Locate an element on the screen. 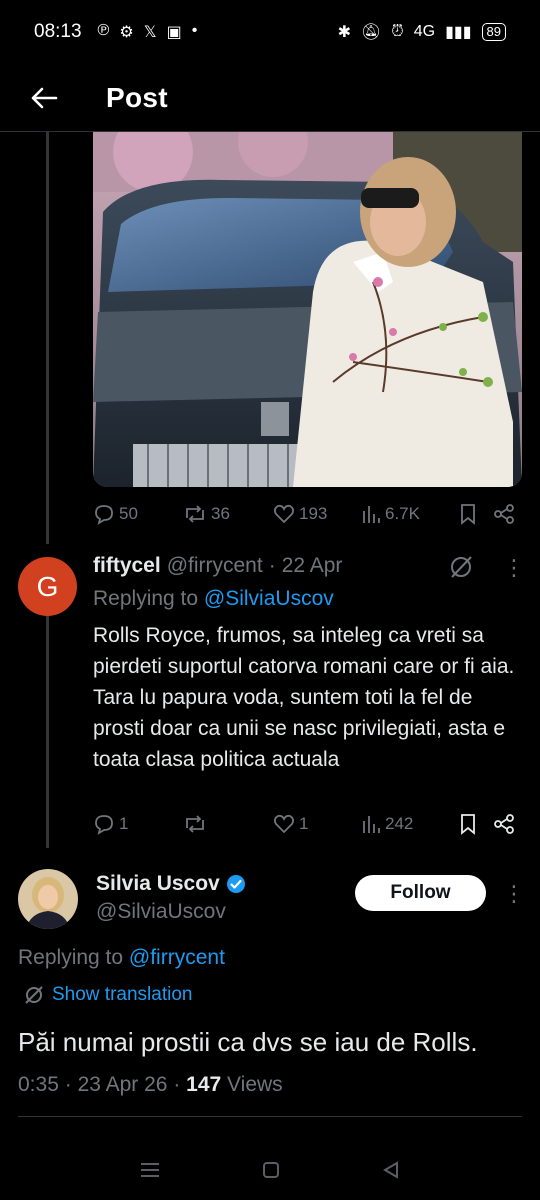 The width and height of the screenshot is (540, 1200). repost-count: 36 is located at coordinates (220, 513).